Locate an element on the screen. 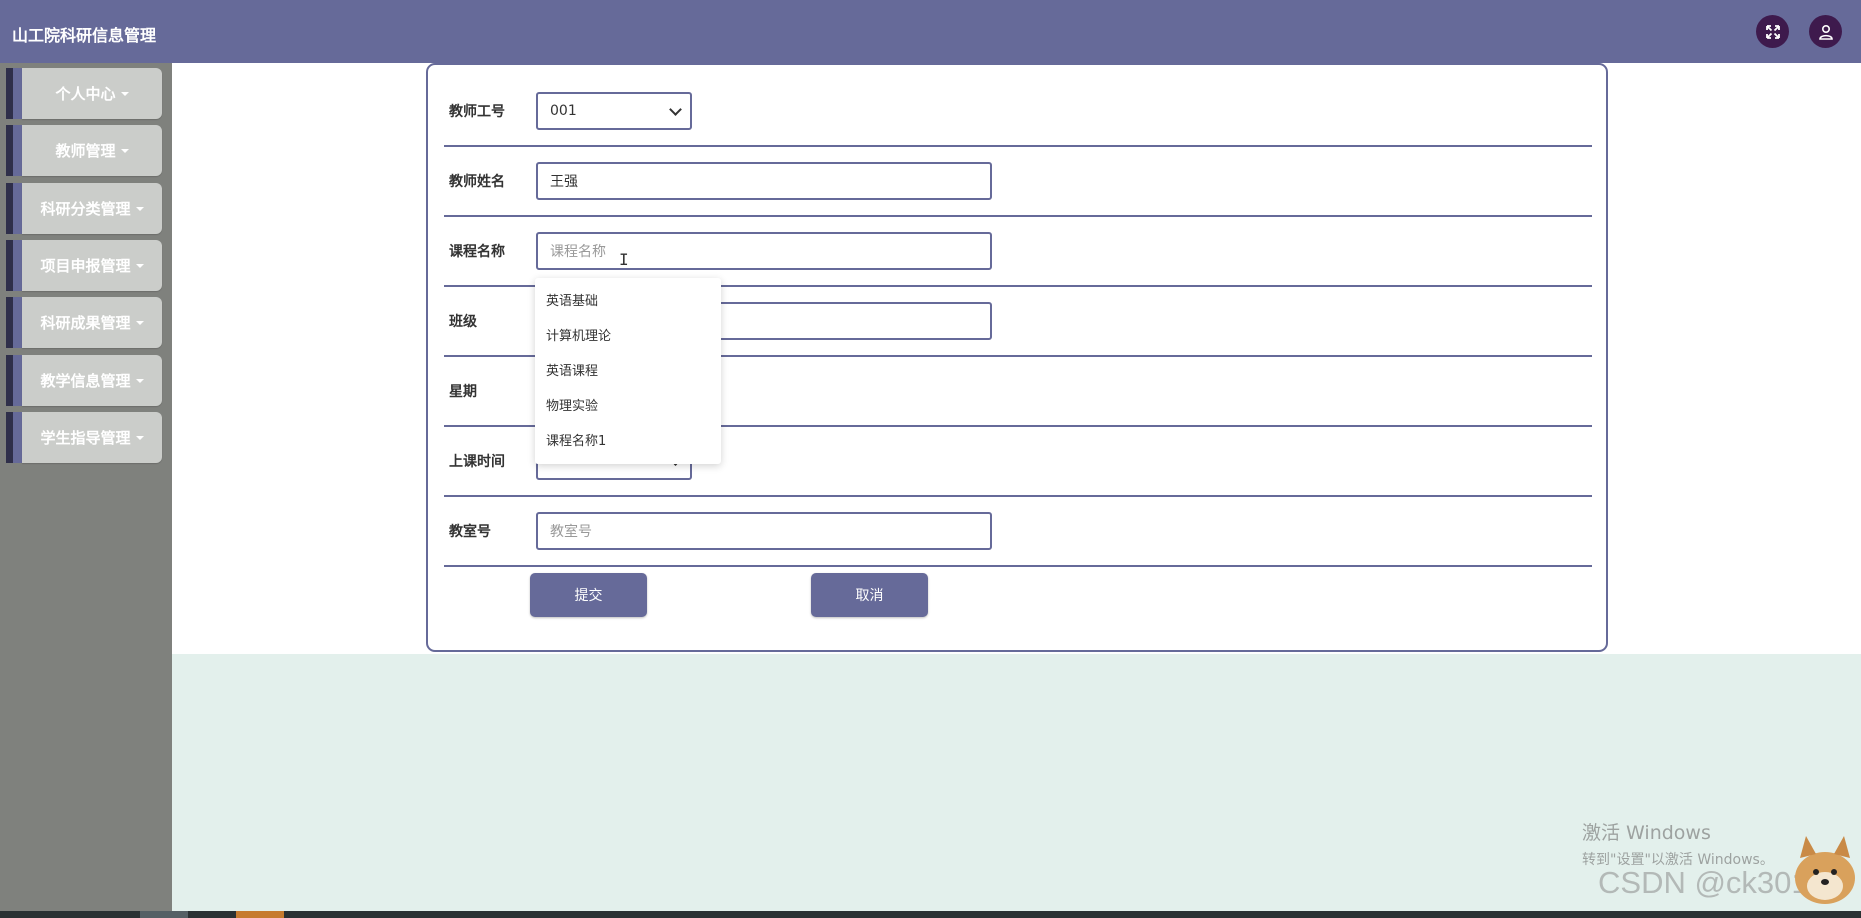 The image size is (1861, 918). sidebar-item-label: 科研成果管理 is located at coordinates (85, 323).